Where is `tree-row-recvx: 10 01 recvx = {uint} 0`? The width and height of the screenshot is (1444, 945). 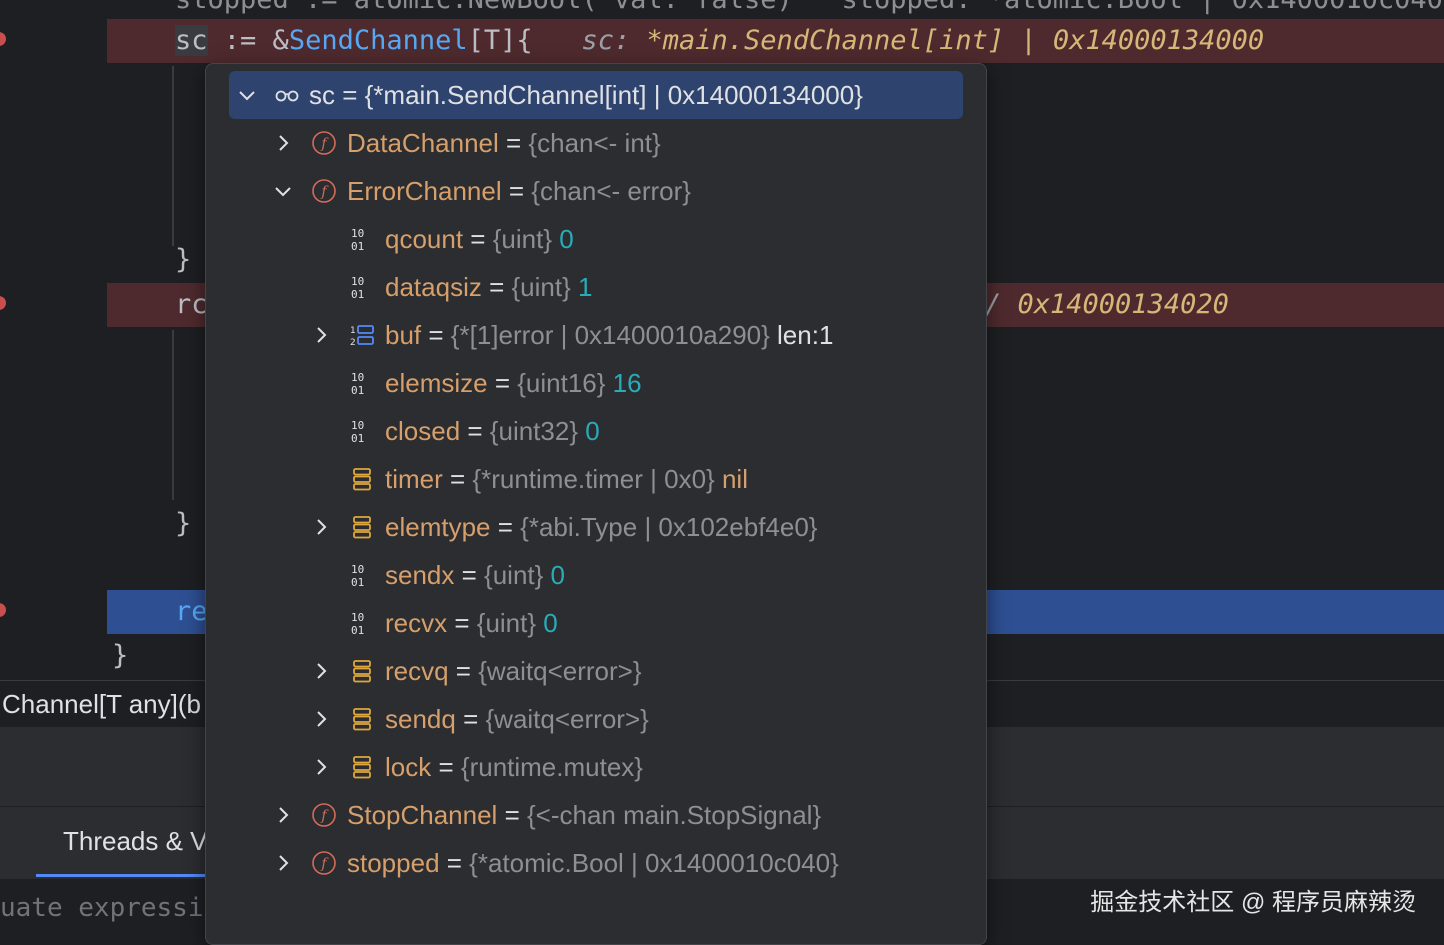 tree-row-recvx: 10 01 recvx = {uint} 0 is located at coordinates (596, 623).